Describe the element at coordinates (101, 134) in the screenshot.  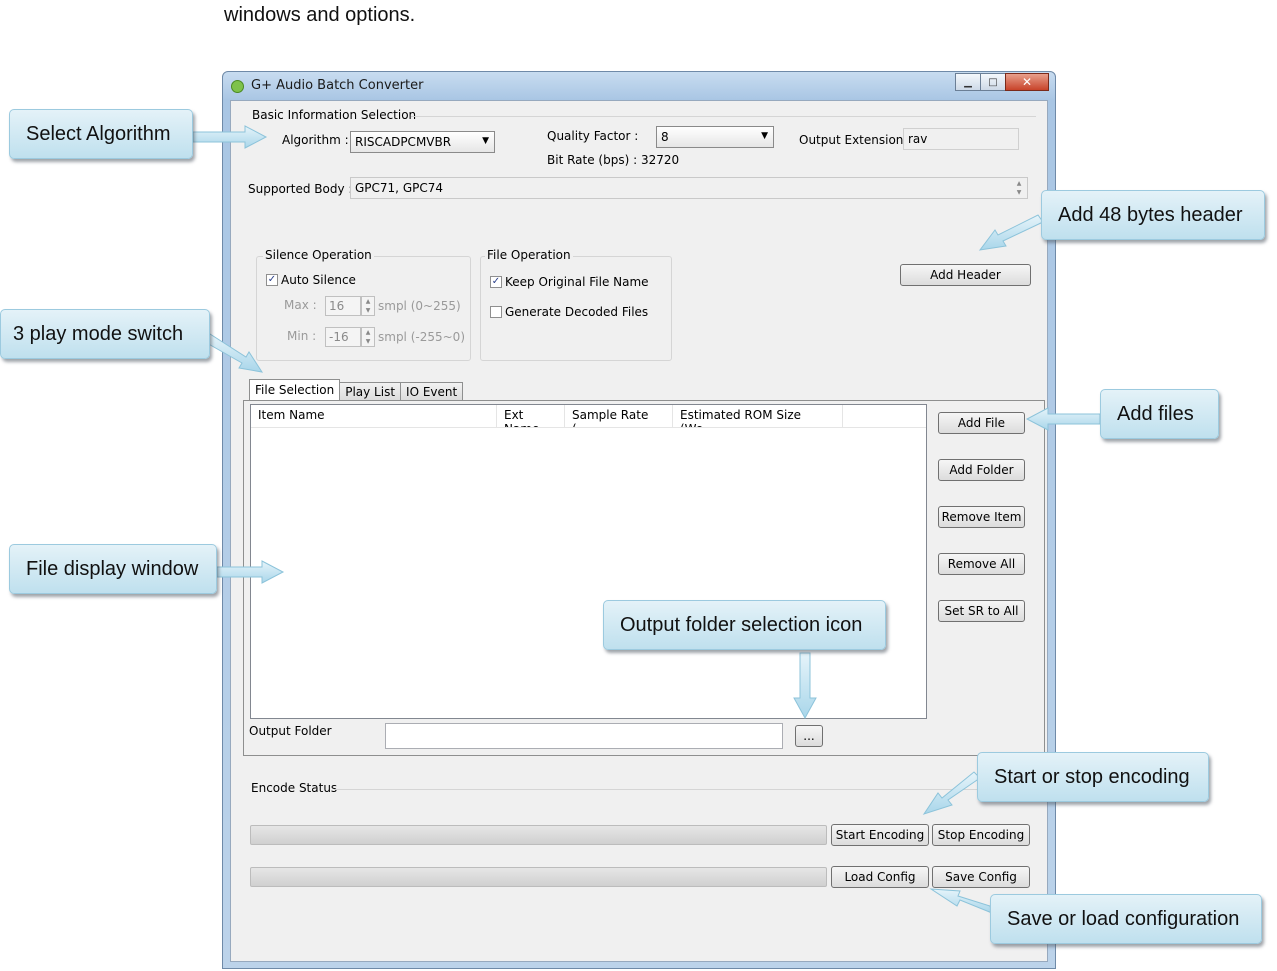
I see `callout-select-algorithm: Select Algorithm` at that location.